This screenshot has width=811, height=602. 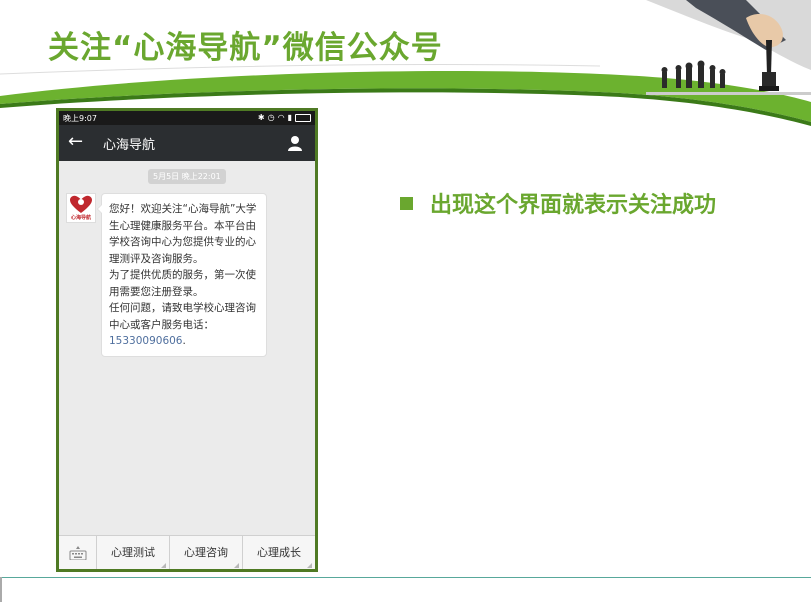 I want to click on person-icon, so click(x=295, y=143).